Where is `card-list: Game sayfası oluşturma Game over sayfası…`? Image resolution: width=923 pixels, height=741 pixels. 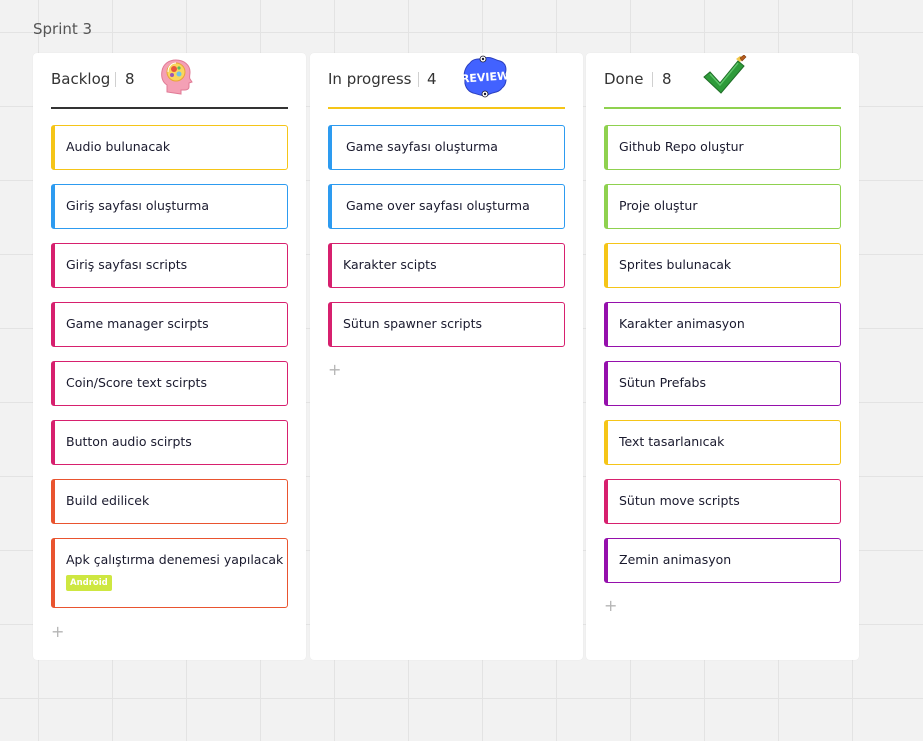 card-list: Game sayfası oluşturma Game over sayfası… is located at coordinates (446, 243).